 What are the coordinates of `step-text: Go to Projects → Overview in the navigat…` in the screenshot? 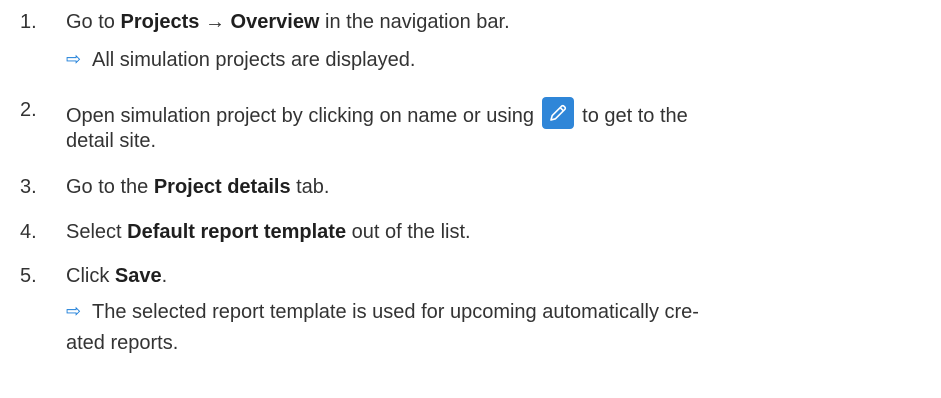 It's located at (496, 22).